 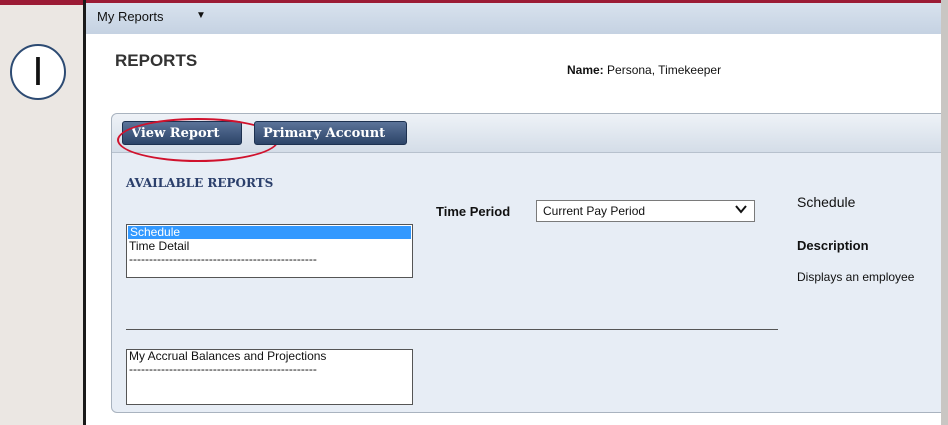 I want to click on step-label: I, so click(x=38, y=72).